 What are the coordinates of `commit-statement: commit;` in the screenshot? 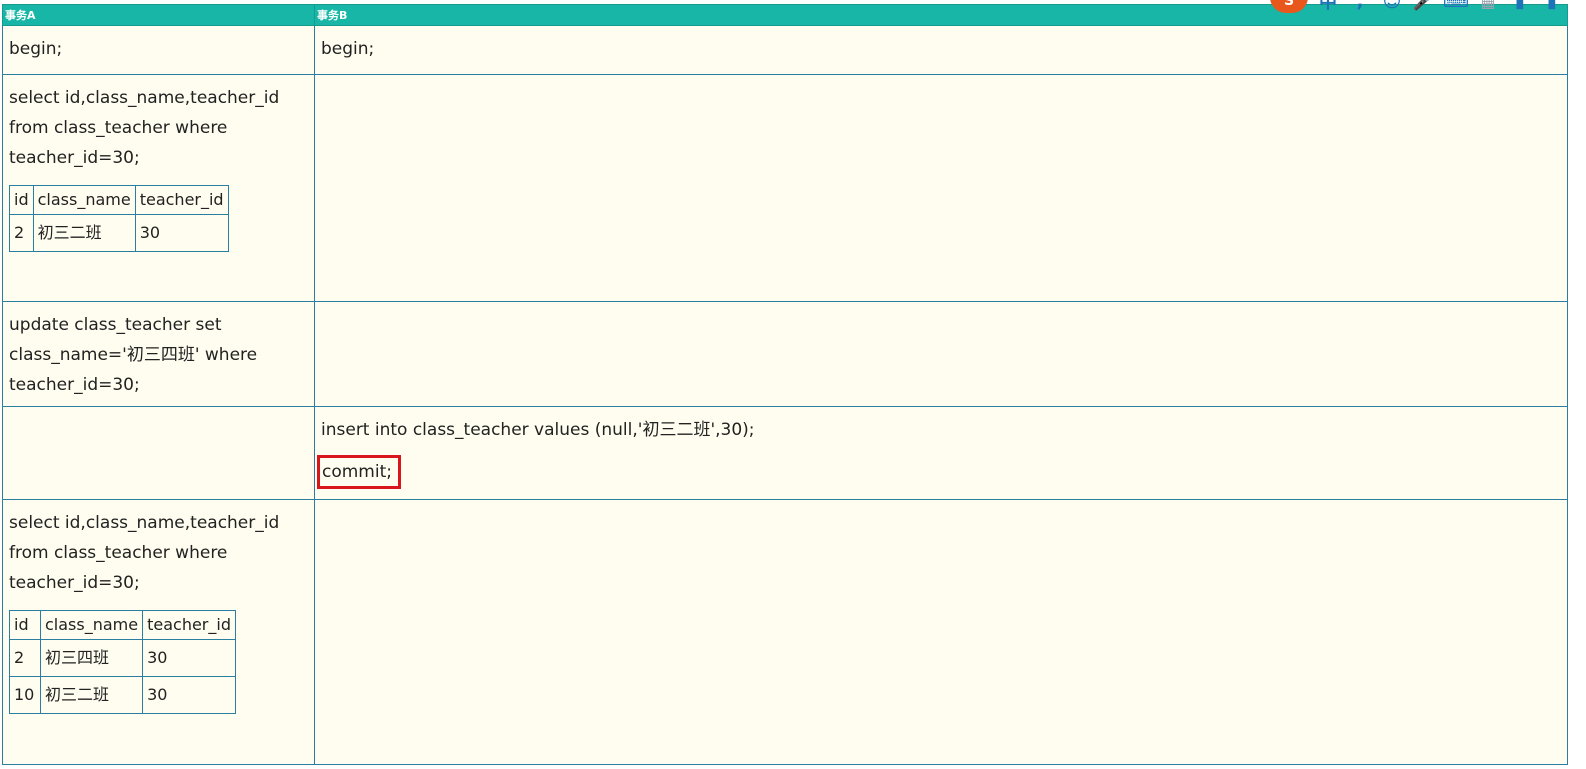 It's located at (357, 472).